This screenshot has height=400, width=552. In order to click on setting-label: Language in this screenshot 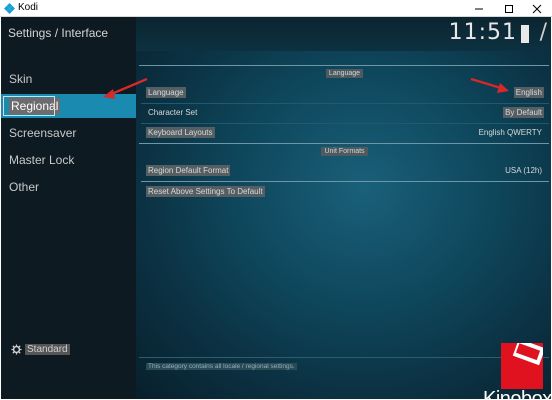, I will do `click(166, 93)`.